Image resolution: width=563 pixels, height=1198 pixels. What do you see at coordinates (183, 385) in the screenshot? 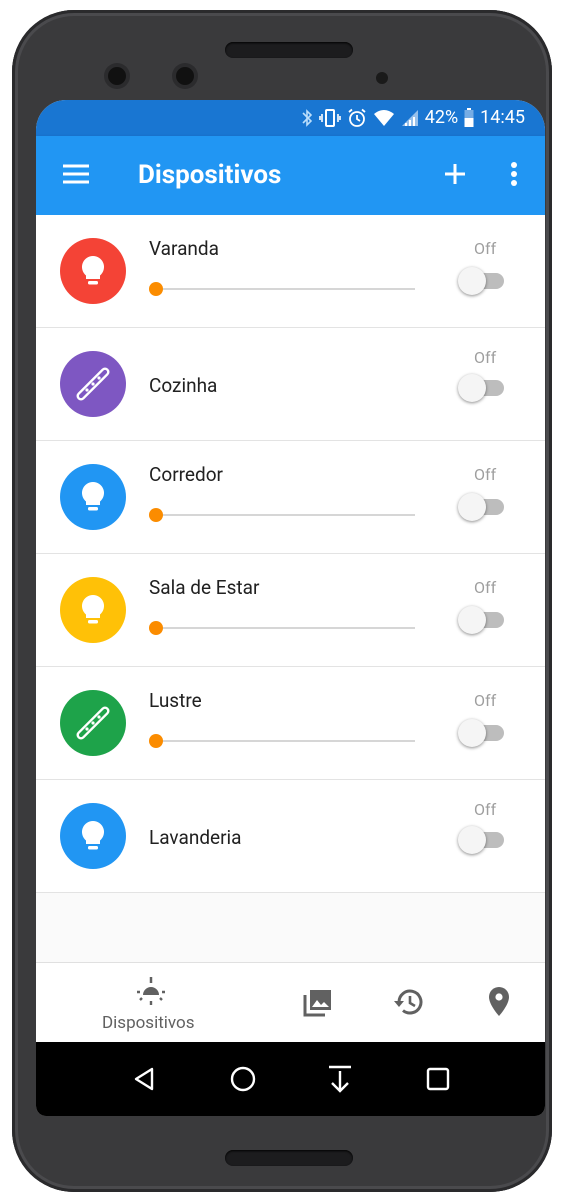
I see `device-name: Cozinha` at bounding box center [183, 385].